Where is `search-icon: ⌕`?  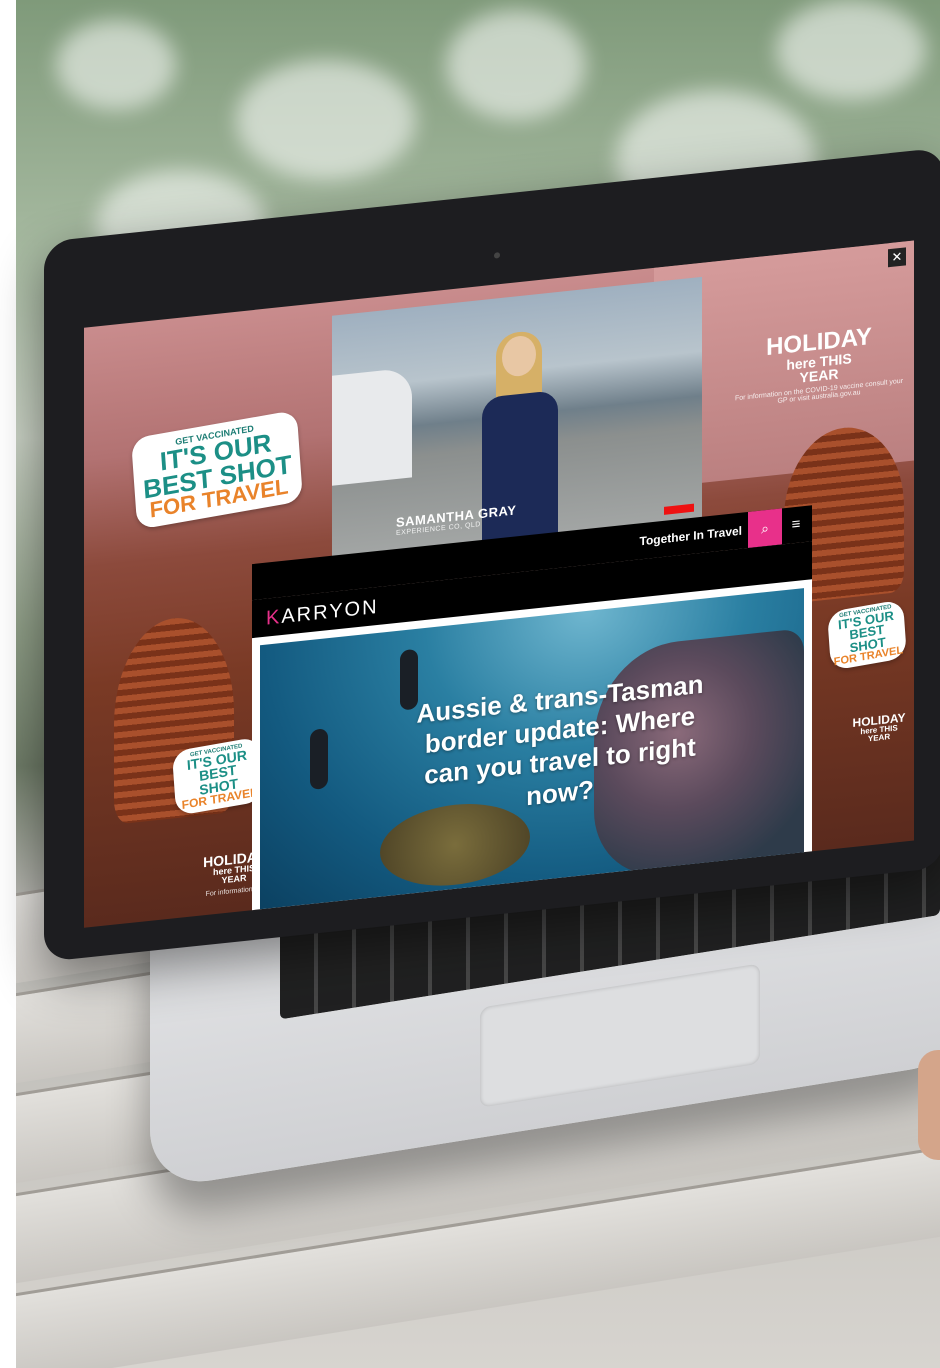
search-icon: ⌕ is located at coordinates (765, 528).